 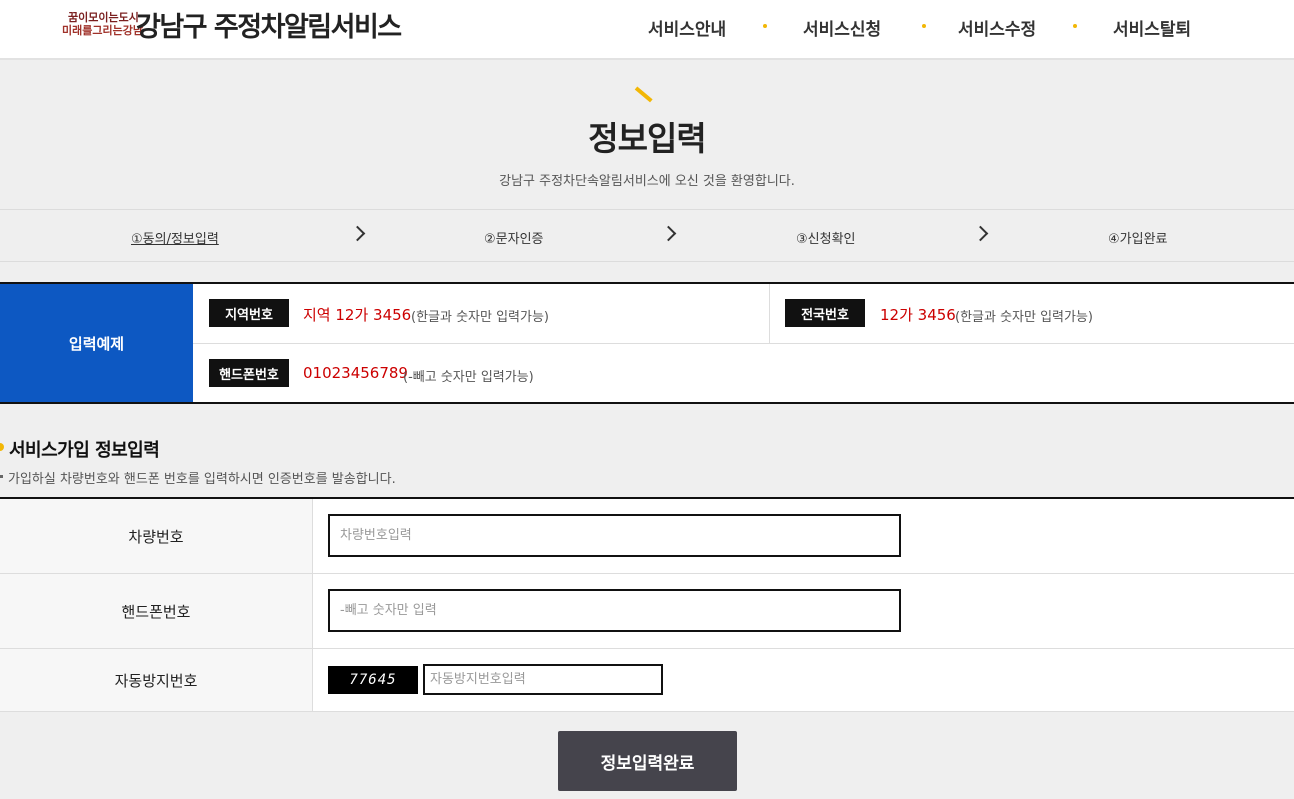 I want to click on form-row-captcha: 자동방지번호 77645, so click(x=647, y=680).